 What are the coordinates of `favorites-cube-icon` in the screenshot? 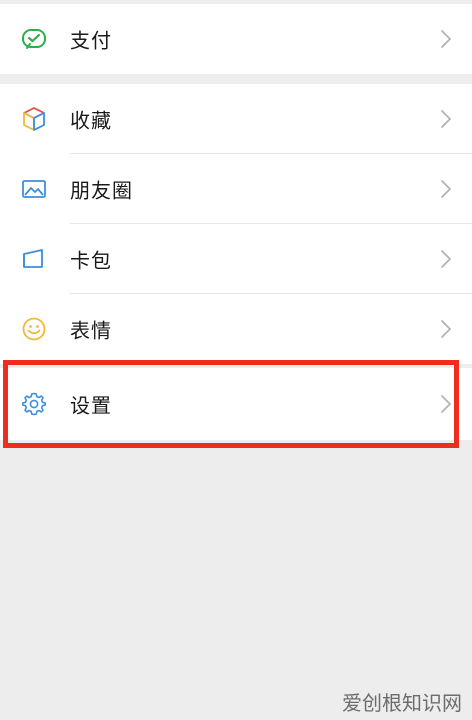 It's located at (34, 119).